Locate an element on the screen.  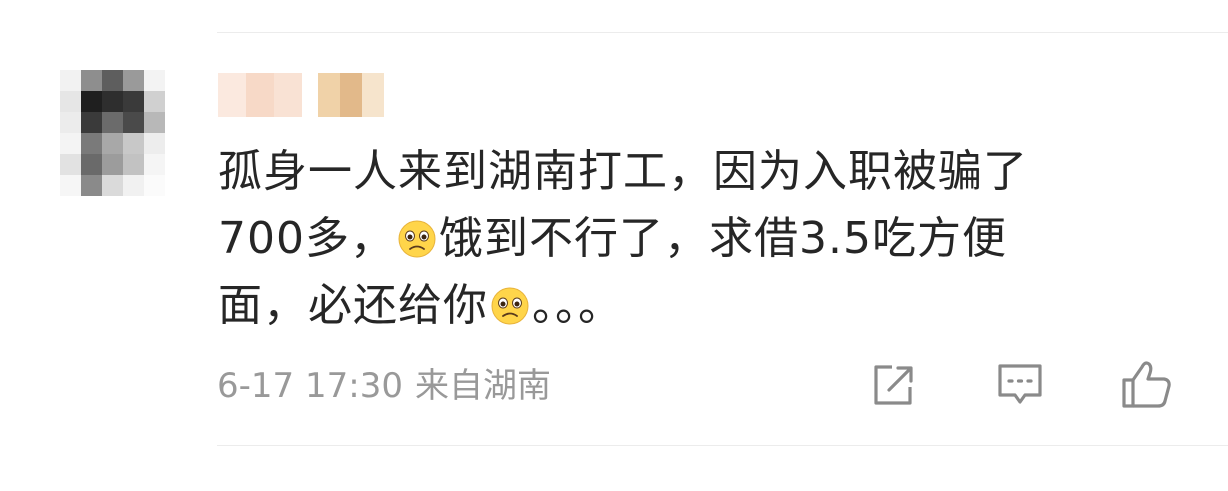
comment-icon is located at coordinates (1020, 384).